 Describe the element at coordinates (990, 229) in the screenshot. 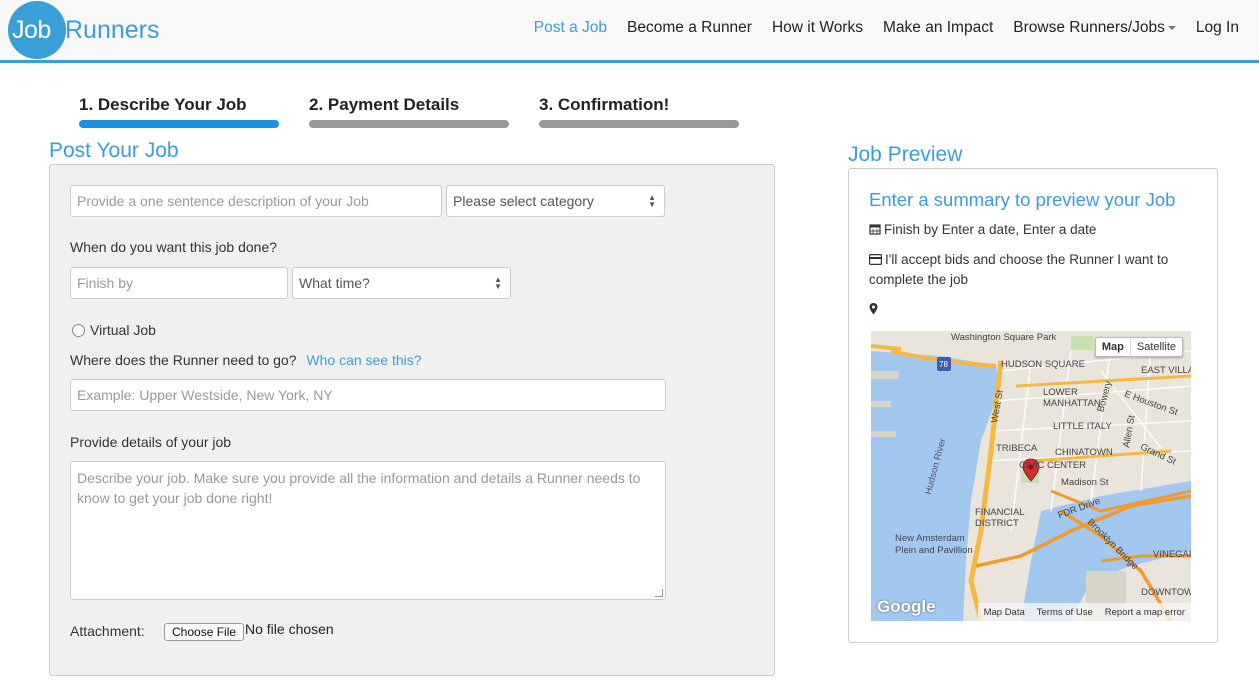

I see `preview-finish-text: Finish by Enter a date, Enter a date` at that location.